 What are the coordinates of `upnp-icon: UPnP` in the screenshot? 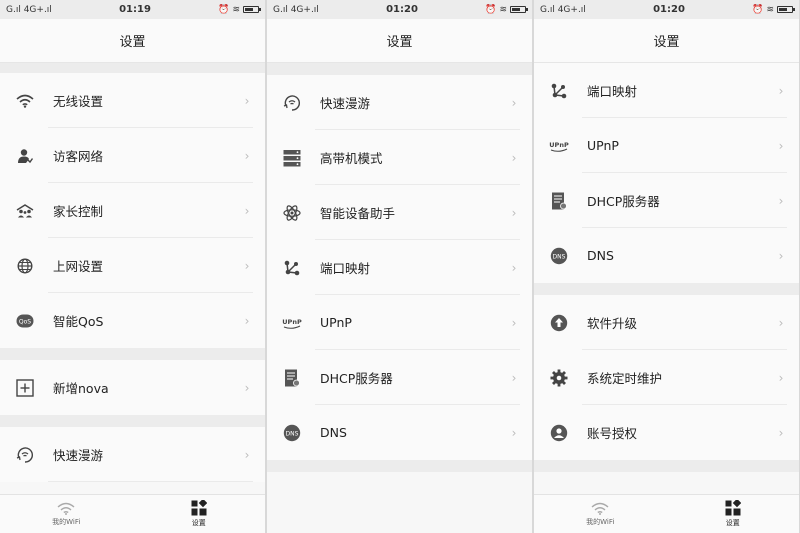 It's located at (559, 146).